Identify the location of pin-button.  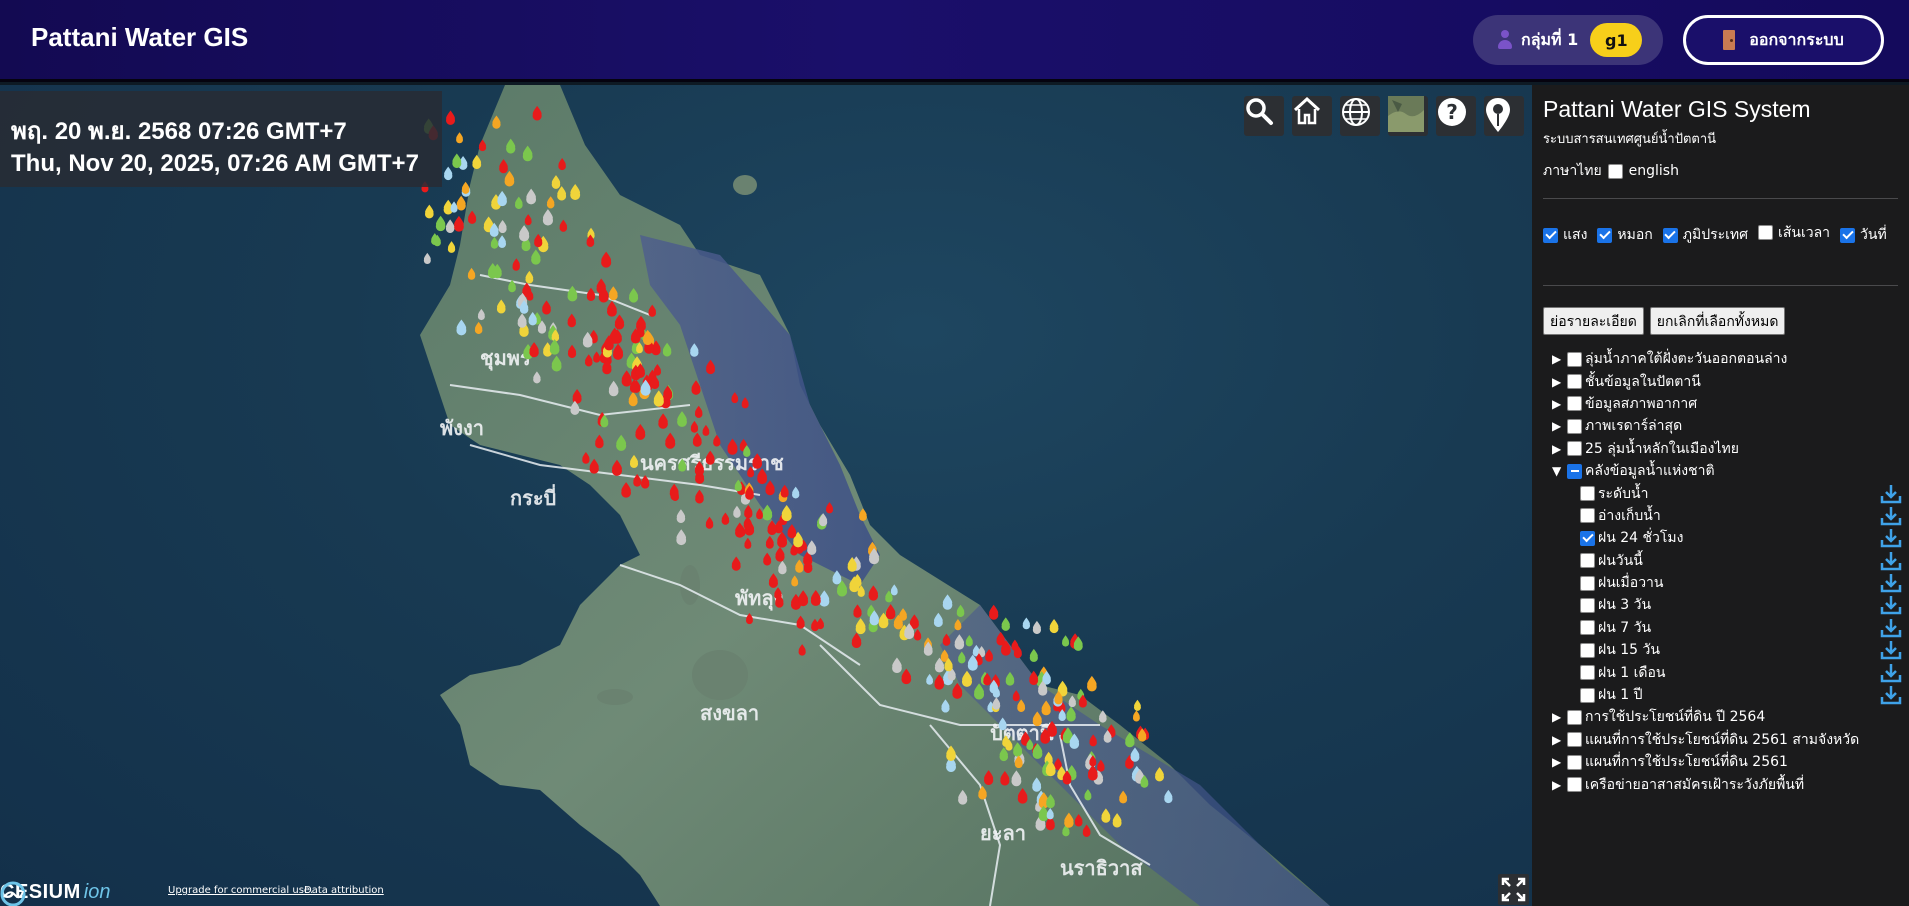
(1504, 116).